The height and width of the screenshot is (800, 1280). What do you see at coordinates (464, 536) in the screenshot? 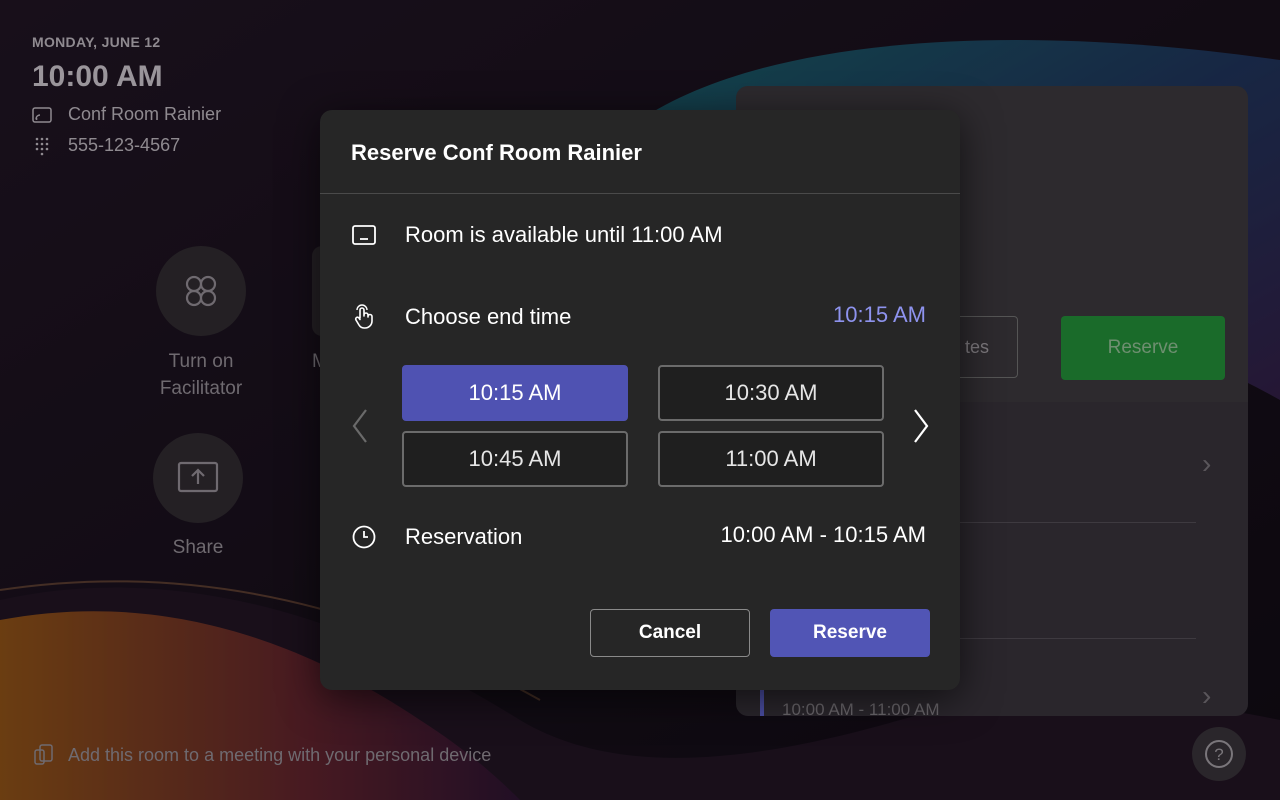
I see `reservation-label: Reservation` at bounding box center [464, 536].